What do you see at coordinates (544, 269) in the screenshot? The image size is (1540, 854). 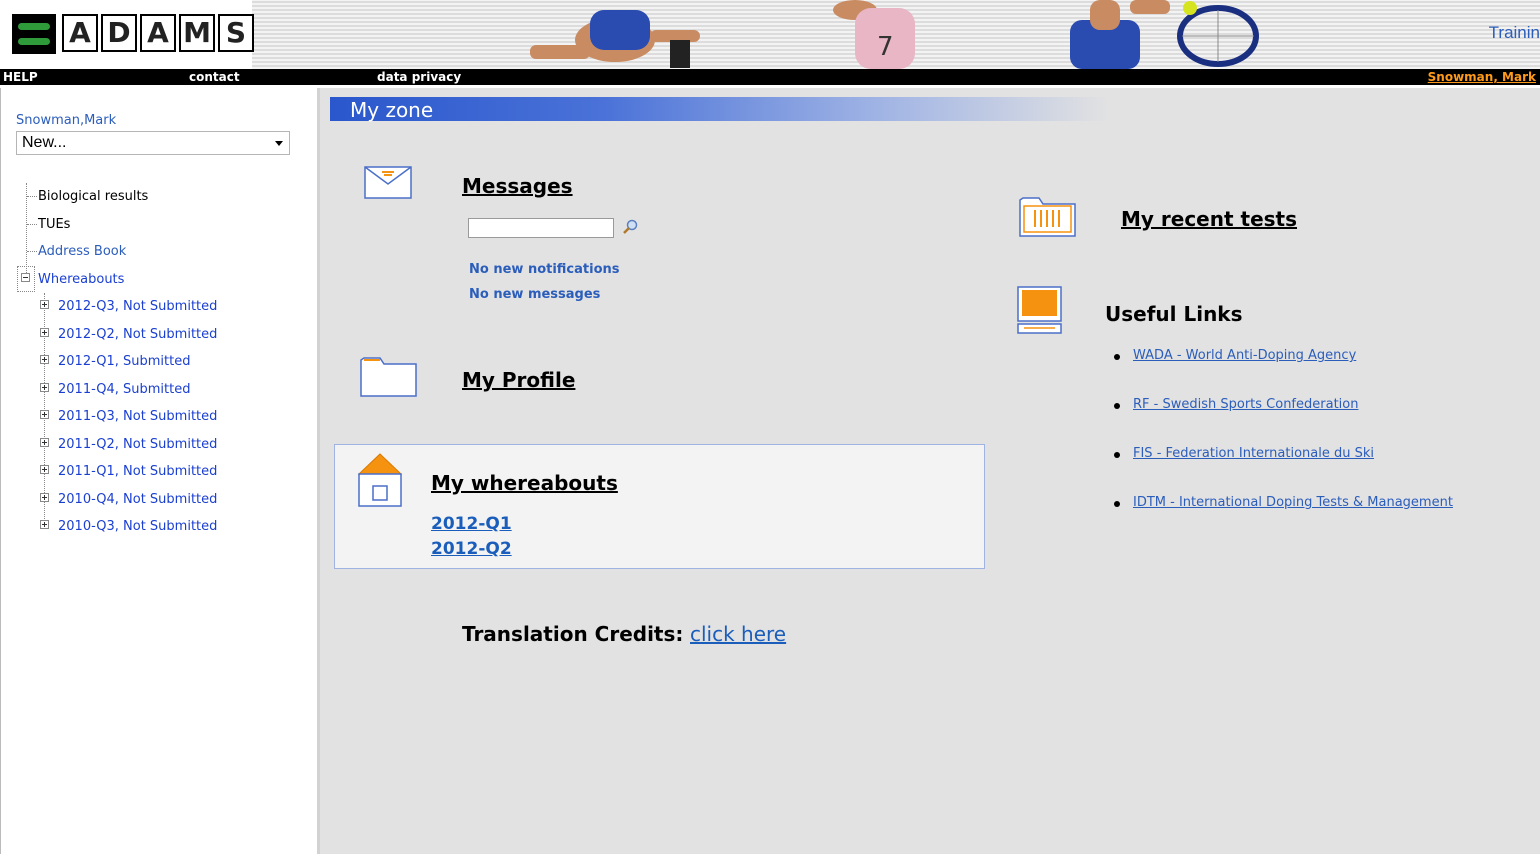 I see `no-notifications-text: No new notifications` at bounding box center [544, 269].